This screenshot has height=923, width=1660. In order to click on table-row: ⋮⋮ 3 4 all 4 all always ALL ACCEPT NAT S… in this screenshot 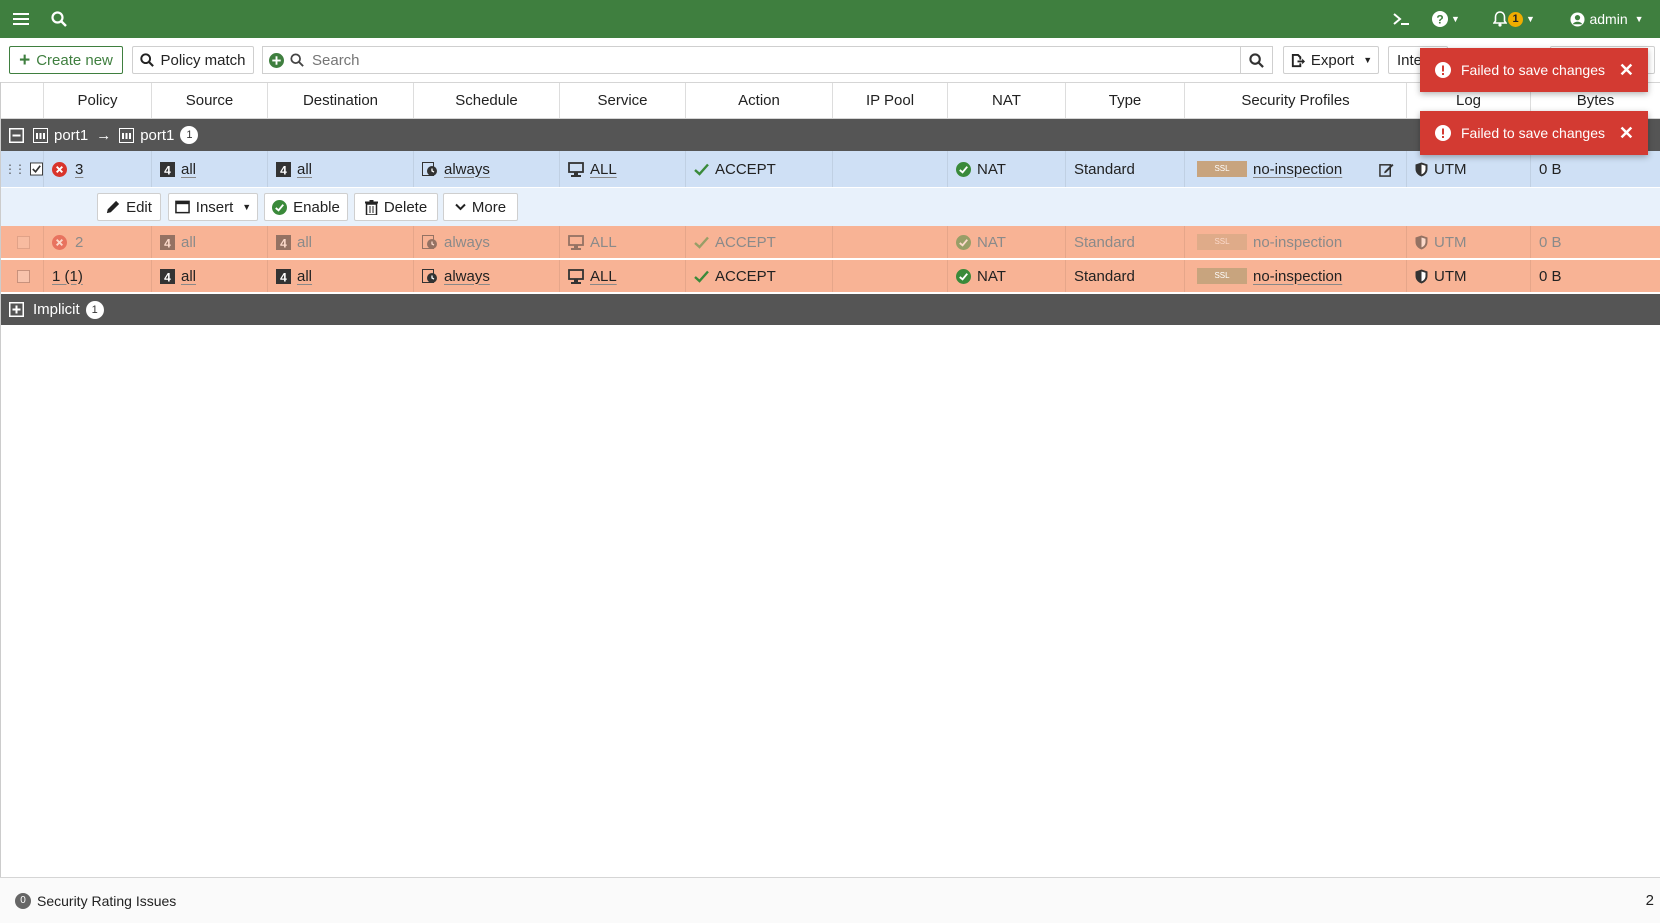, I will do `click(830, 169)`.